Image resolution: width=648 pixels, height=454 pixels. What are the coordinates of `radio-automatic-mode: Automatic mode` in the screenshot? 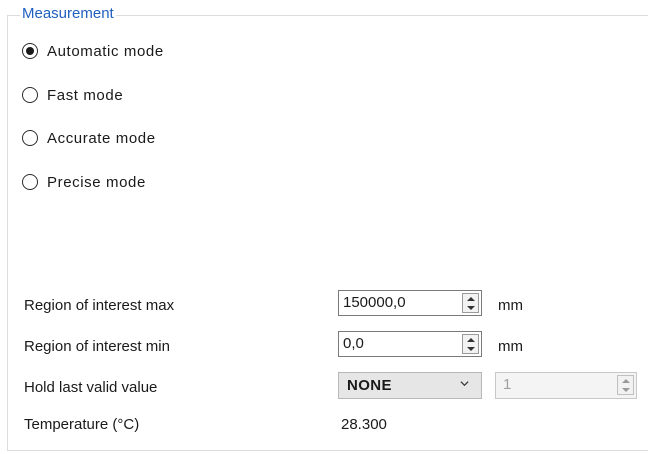 It's located at (93, 51).